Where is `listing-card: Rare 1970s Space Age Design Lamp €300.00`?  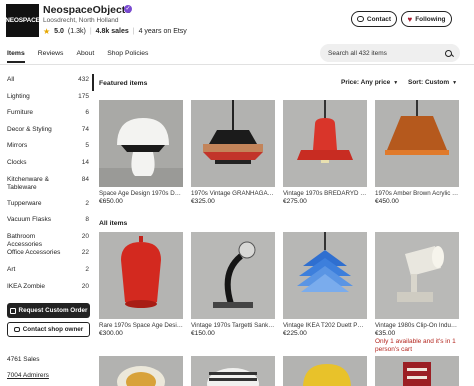 listing-card: Rare 1970s Space Age Design Lamp €300.00 is located at coordinates (141, 284).